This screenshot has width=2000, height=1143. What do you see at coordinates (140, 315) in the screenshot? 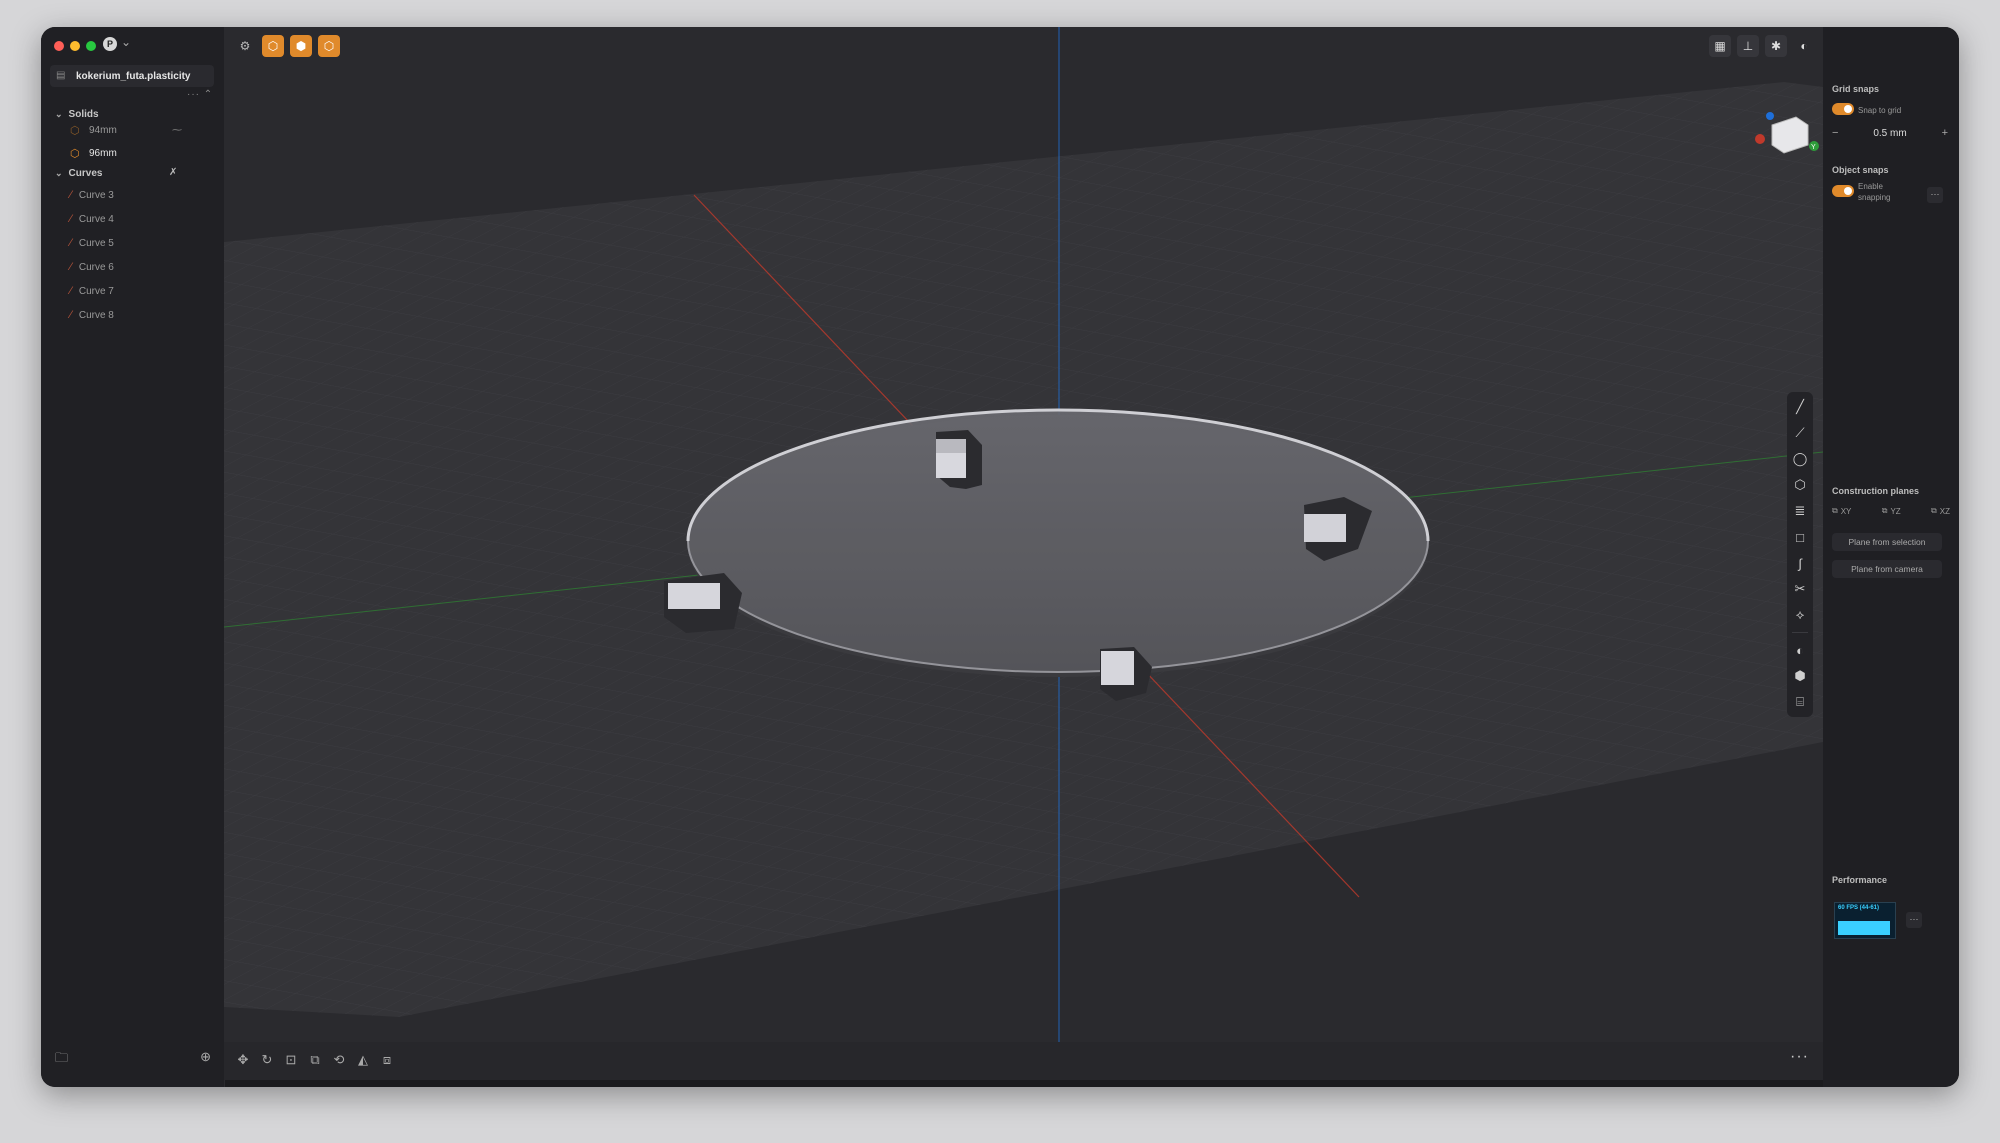
I see `curve-item: ⁄ Curve 8` at bounding box center [140, 315].